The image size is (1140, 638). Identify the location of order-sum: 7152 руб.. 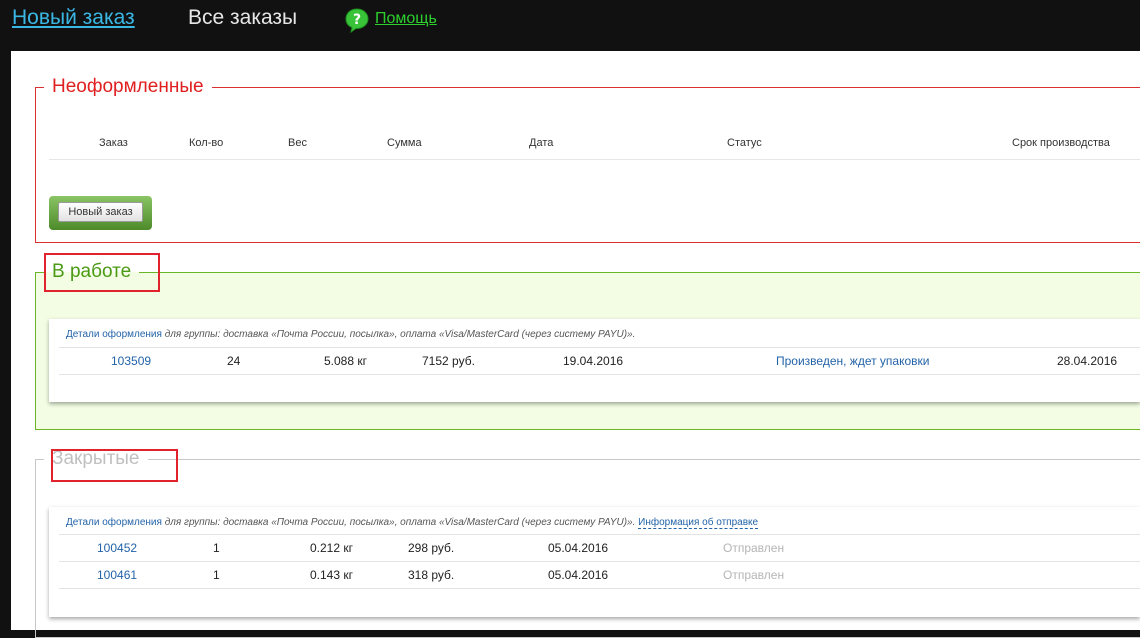
(448, 361).